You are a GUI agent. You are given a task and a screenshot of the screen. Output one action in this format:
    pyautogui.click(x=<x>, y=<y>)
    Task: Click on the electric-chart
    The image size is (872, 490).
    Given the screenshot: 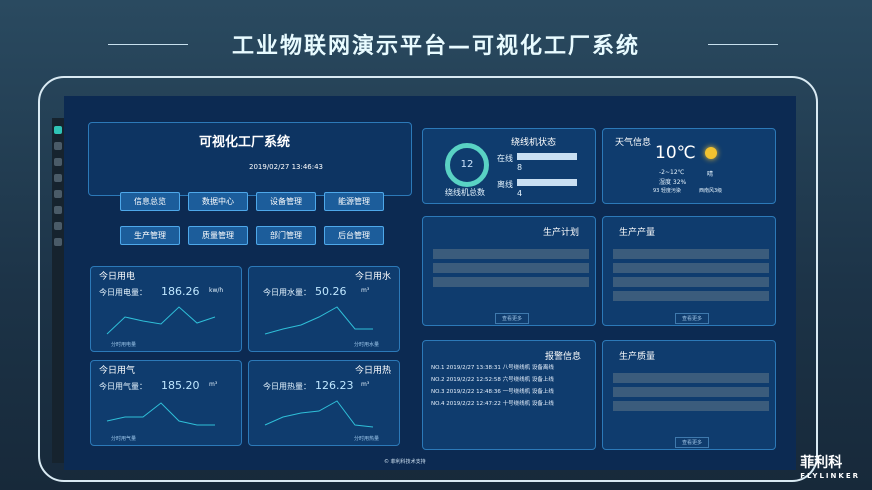 What is the action you would take?
    pyautogui.click(x=161, y=320)
    